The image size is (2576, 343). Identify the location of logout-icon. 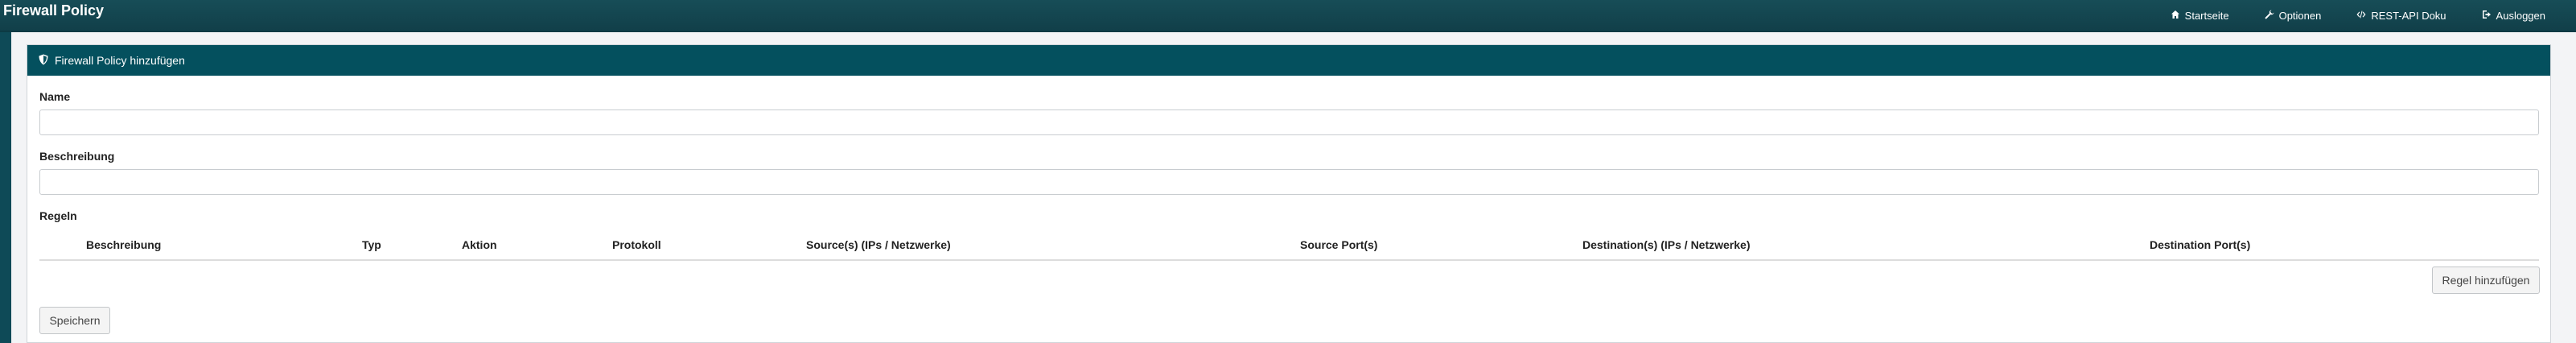
(2487, 16).